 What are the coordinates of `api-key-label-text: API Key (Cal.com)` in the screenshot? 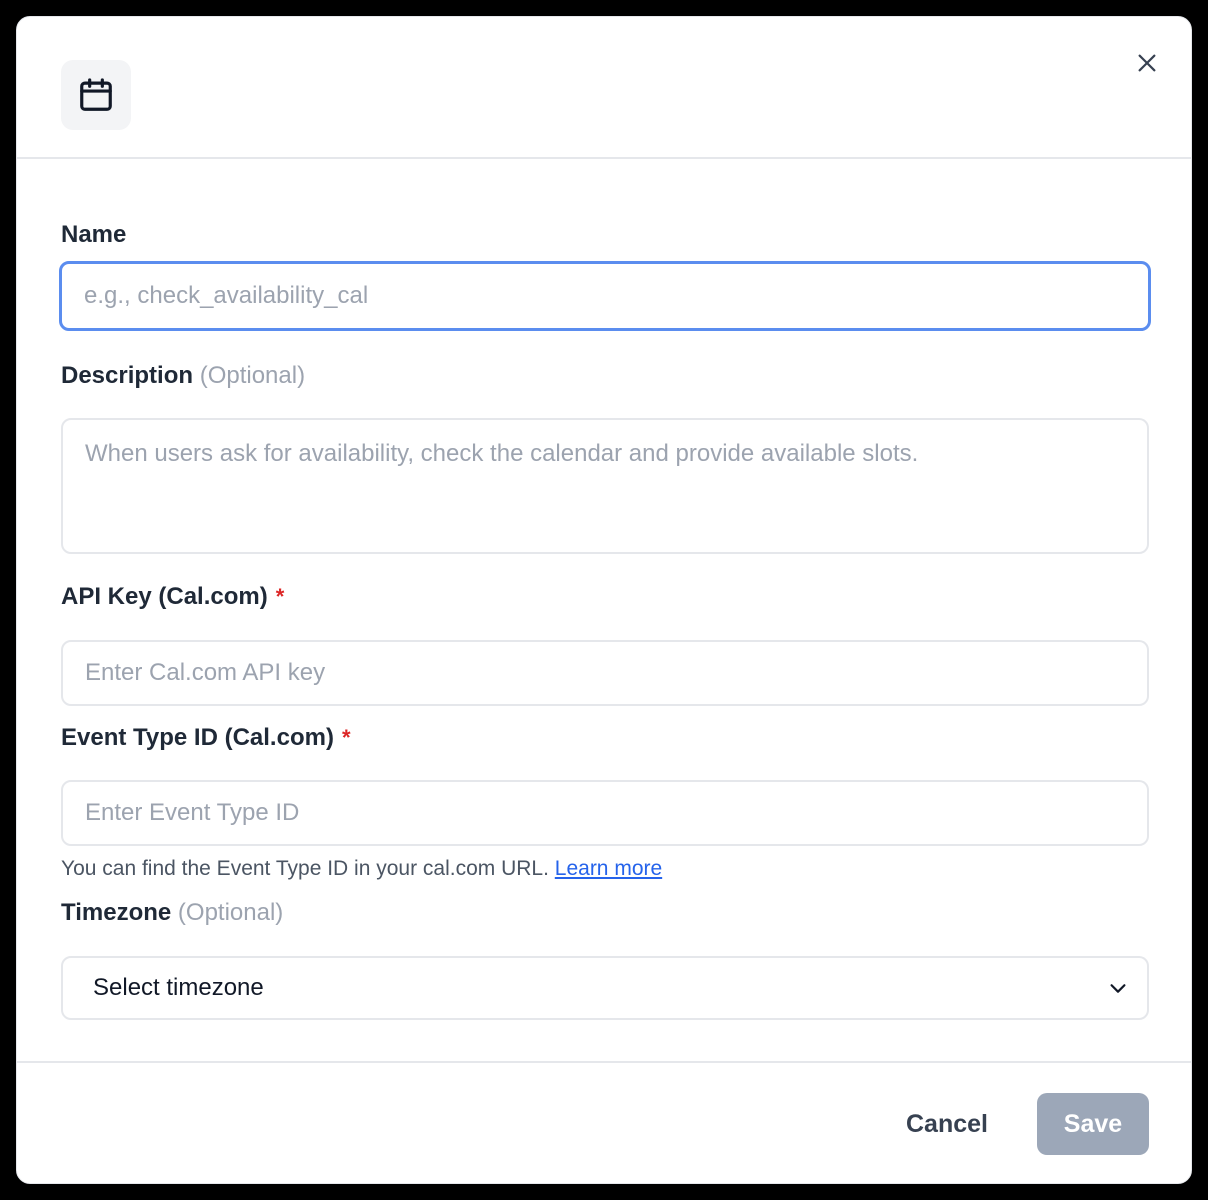 It's located at (164, 596).